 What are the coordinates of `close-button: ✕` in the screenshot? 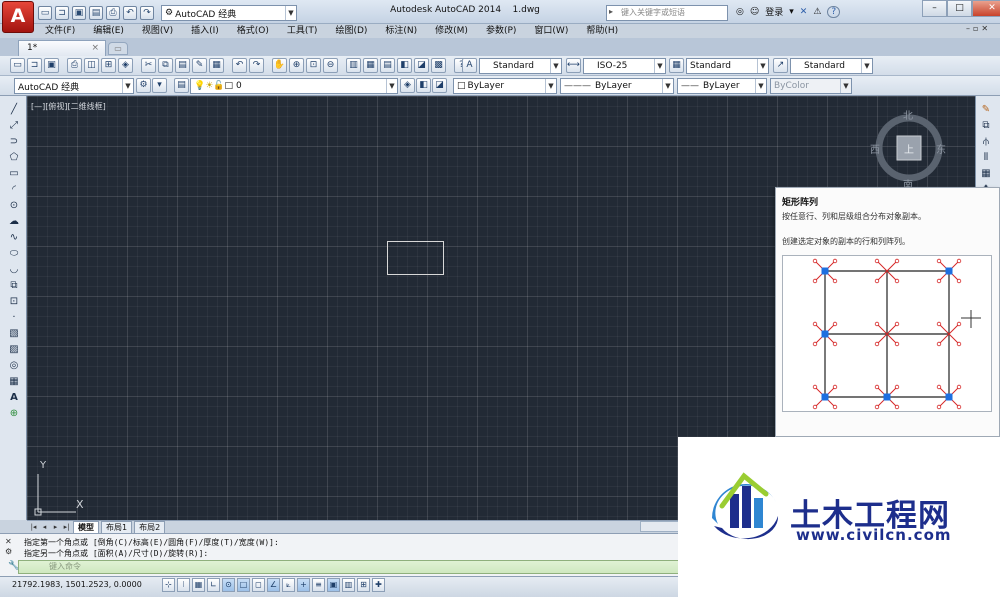 It's located at (986, 8).